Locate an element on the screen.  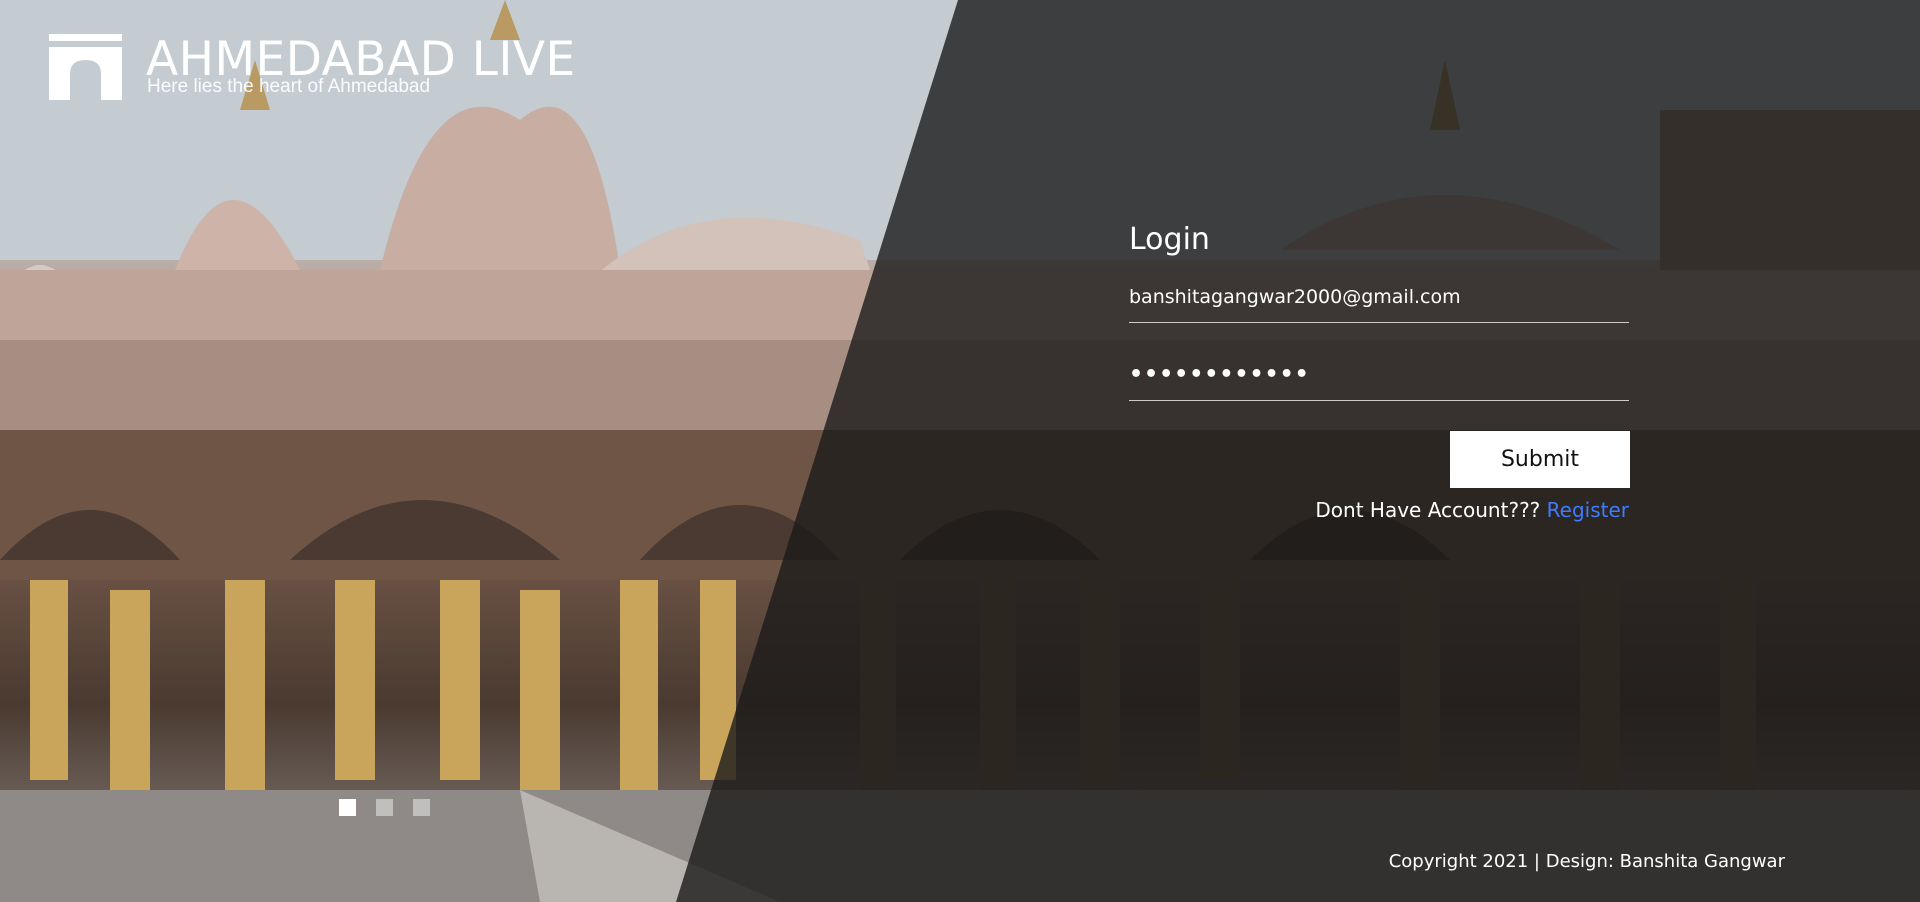
submit-button: Submit is located at coordinates (1540, 459).